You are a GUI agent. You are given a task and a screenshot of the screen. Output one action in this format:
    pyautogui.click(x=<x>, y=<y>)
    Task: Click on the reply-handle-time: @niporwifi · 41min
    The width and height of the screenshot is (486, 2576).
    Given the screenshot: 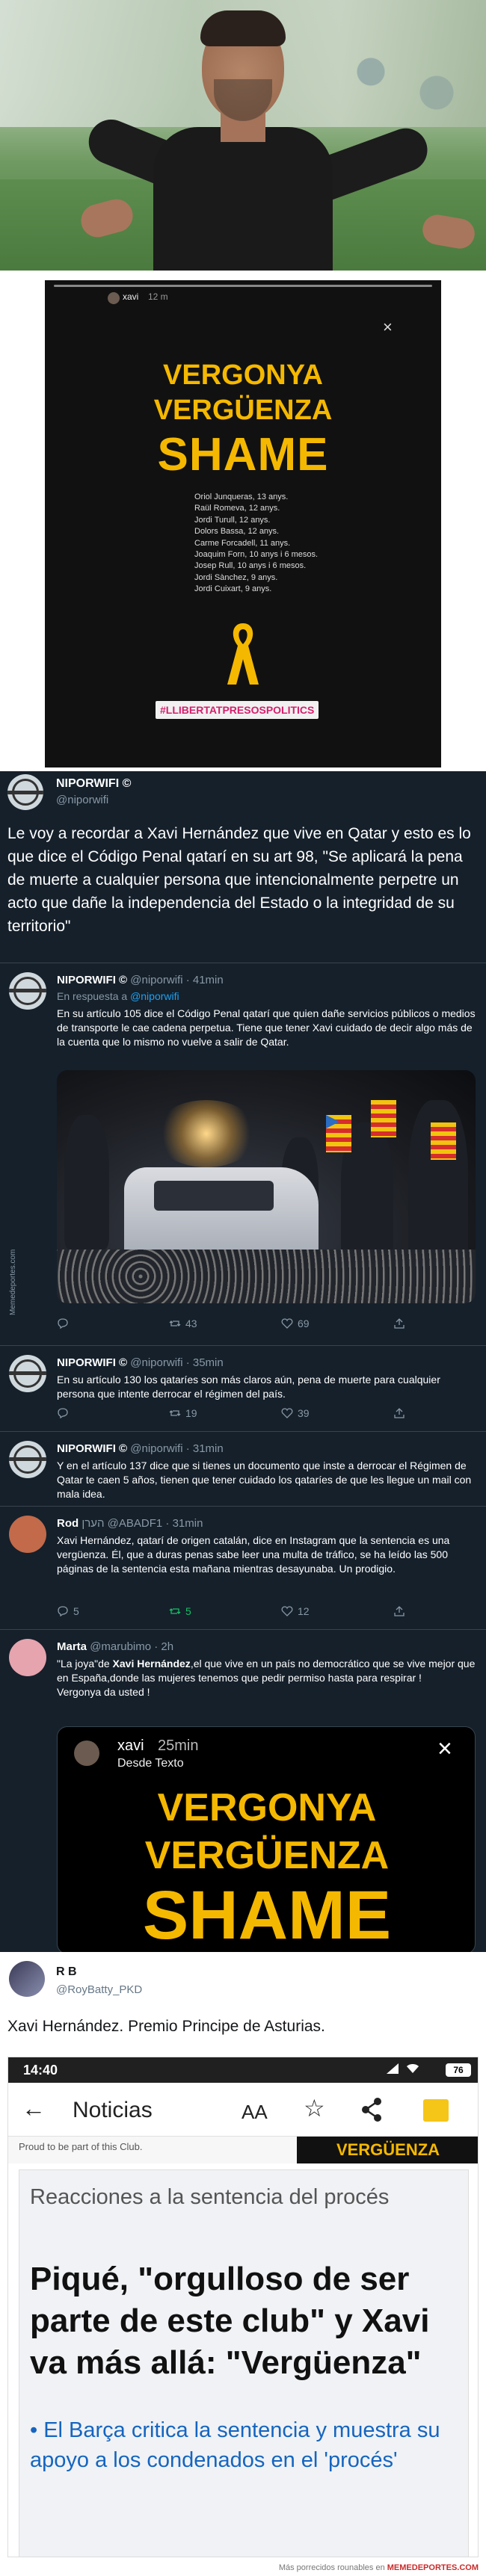 What is the action you would take?
    pyautogui.click(x=177, y=980)
    